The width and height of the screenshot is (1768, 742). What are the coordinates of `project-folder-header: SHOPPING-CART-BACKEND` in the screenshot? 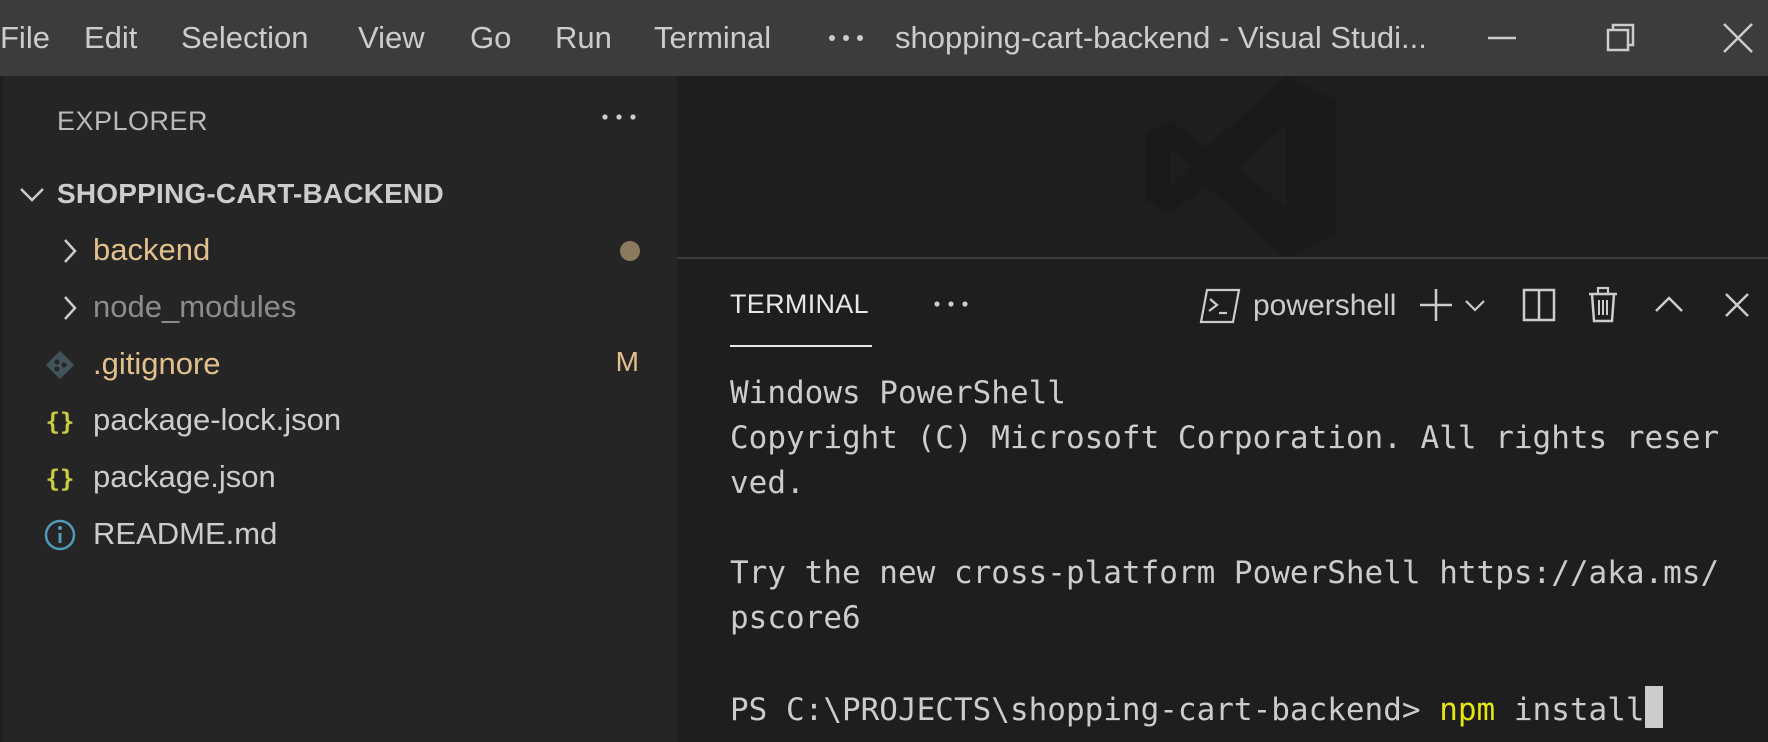 It's located at (340, 195).